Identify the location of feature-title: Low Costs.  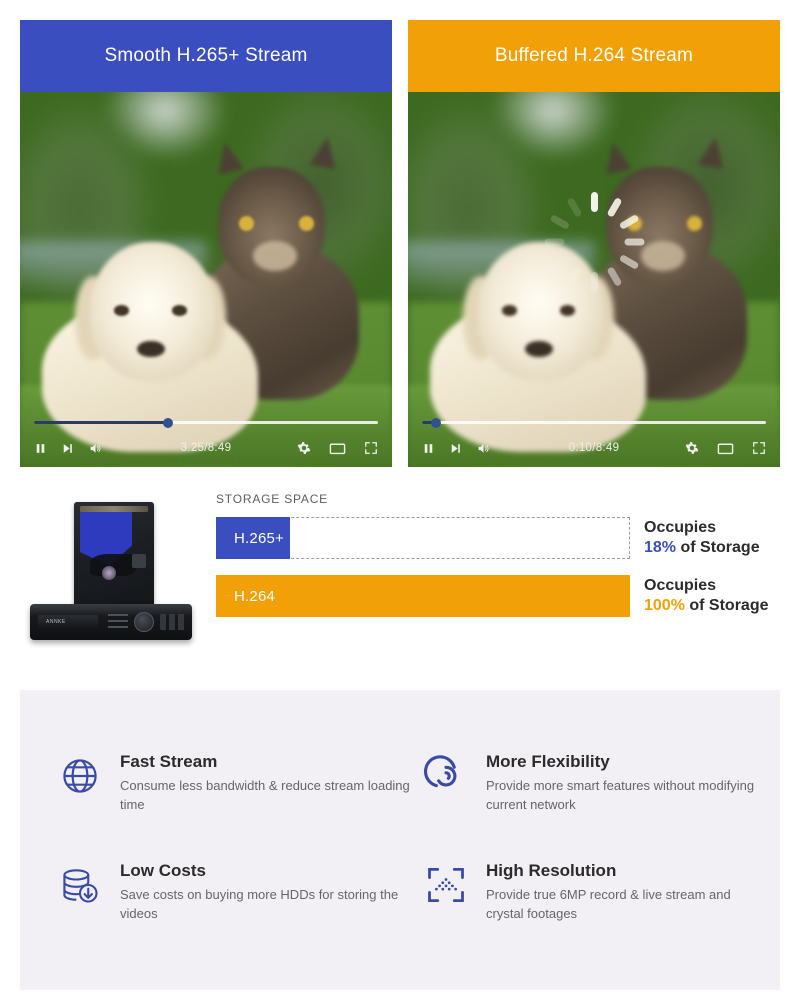
(163, 870).